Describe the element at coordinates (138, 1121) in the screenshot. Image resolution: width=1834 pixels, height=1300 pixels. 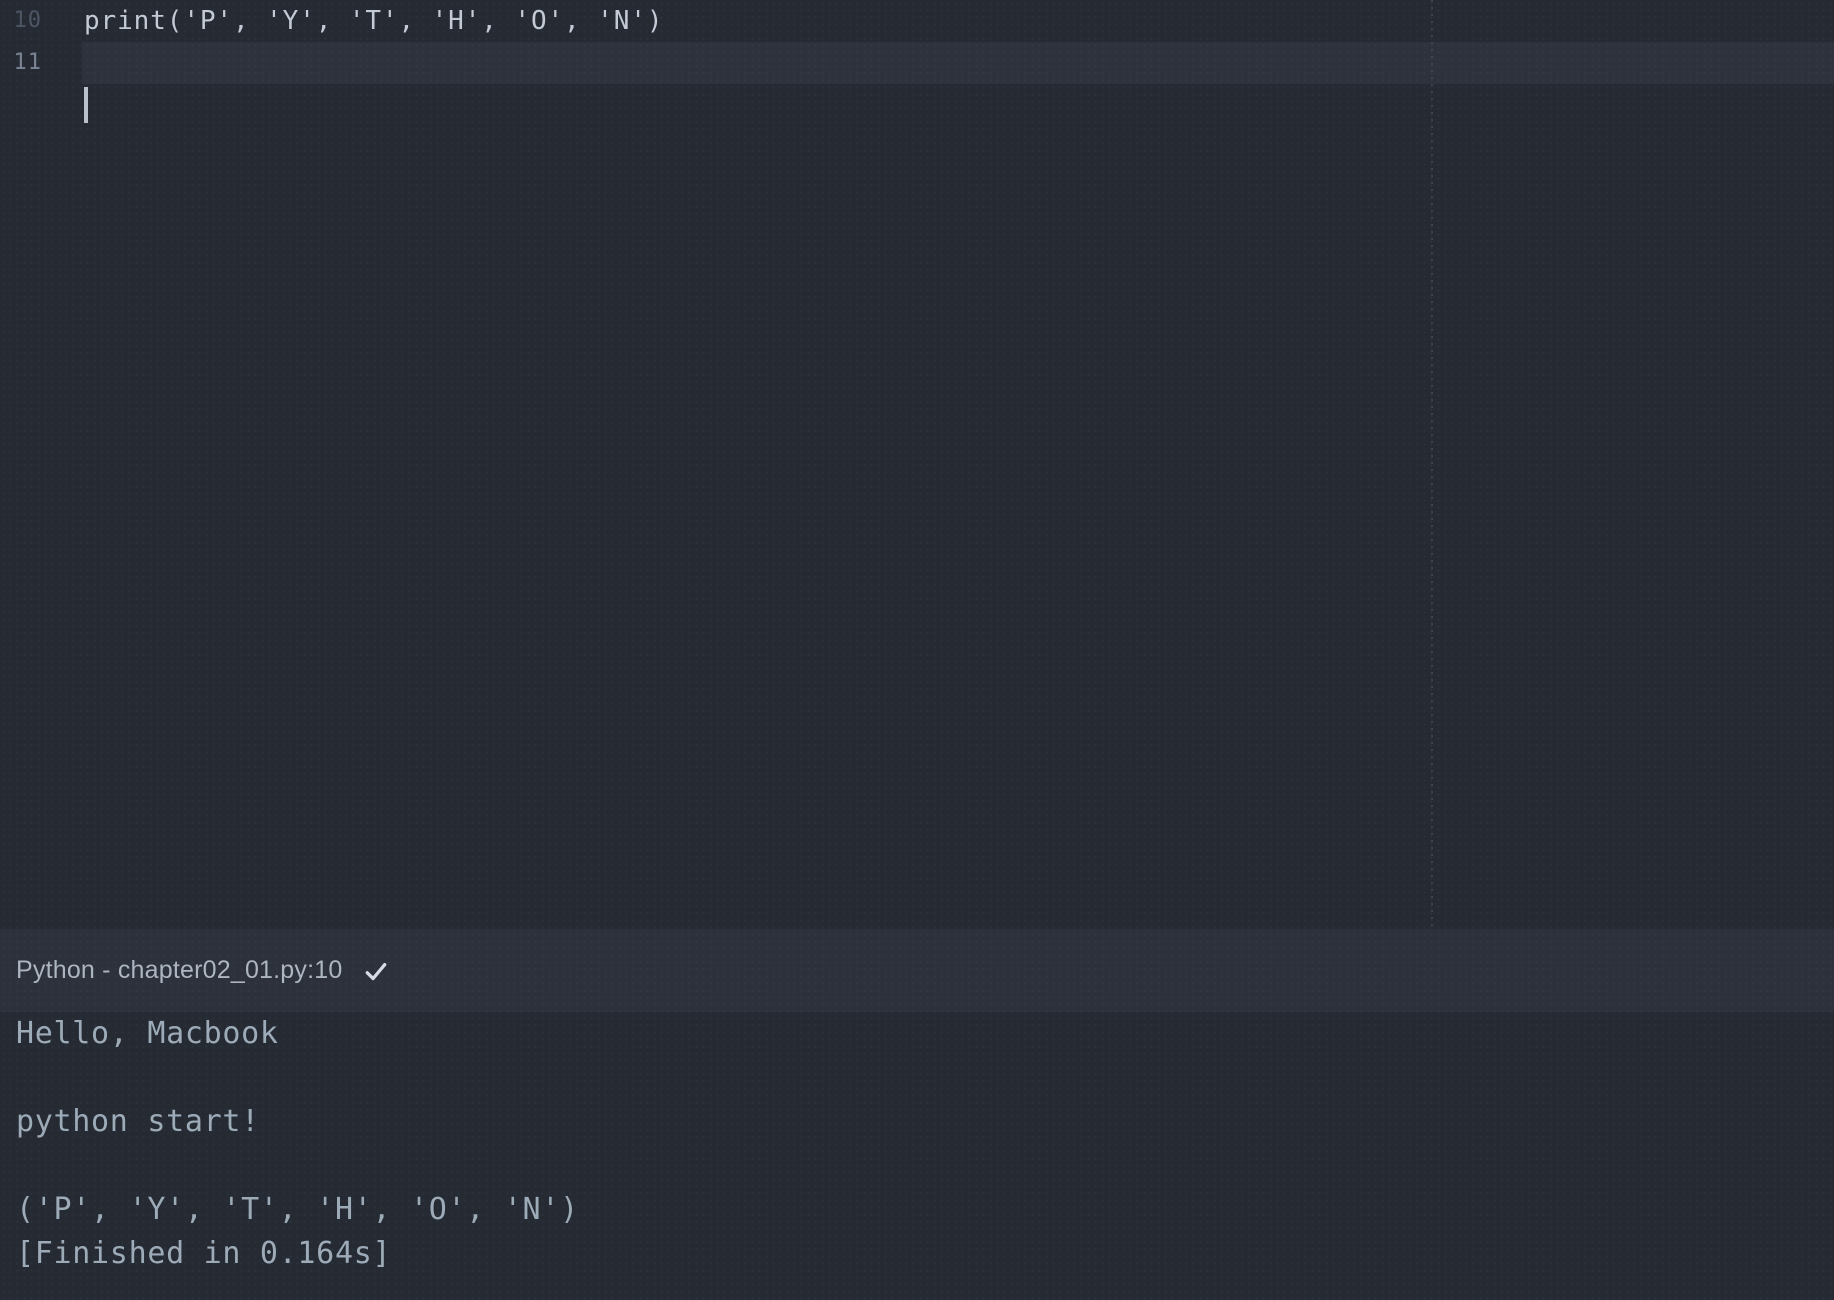
I see `output-line: python start!` at that location.